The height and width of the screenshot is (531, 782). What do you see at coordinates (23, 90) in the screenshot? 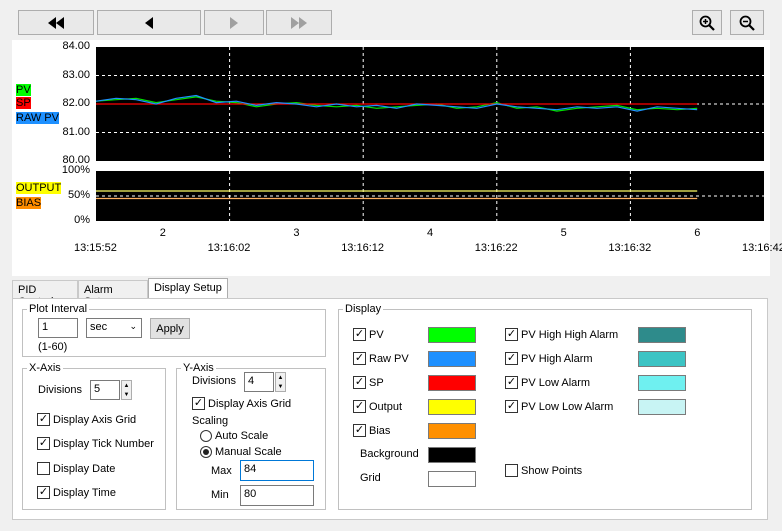
I see `legend-pv: PV` at bounding box center [23, 90].